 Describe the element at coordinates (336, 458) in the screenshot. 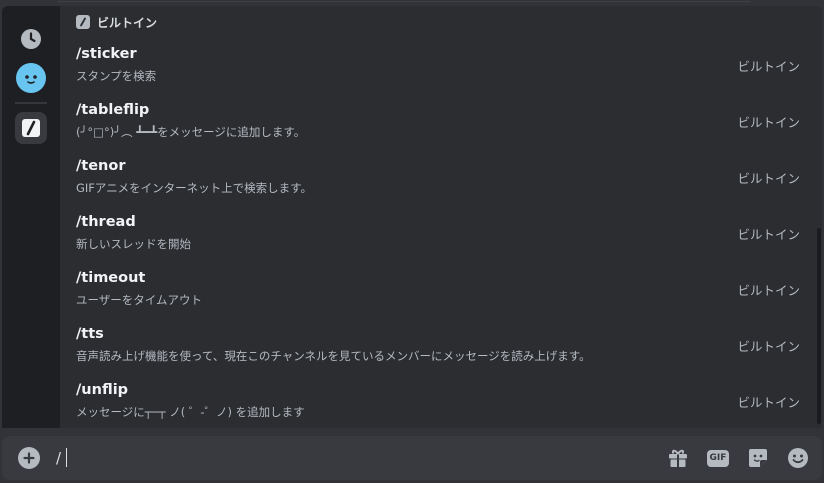

I see `message-input` at that location.